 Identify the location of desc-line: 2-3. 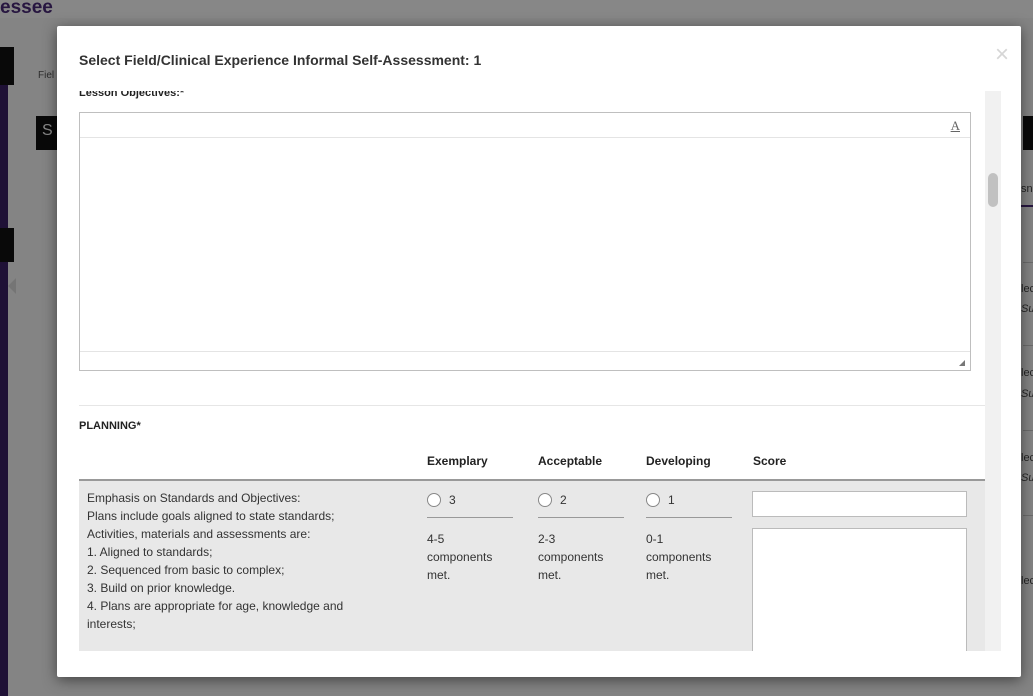
(547, 539).